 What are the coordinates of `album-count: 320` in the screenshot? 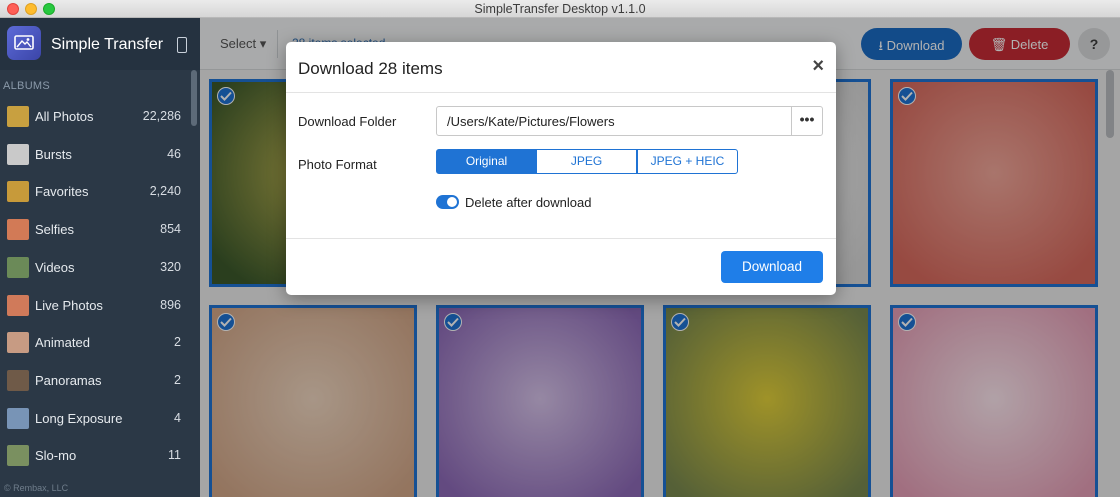 It's located at (170, 266).